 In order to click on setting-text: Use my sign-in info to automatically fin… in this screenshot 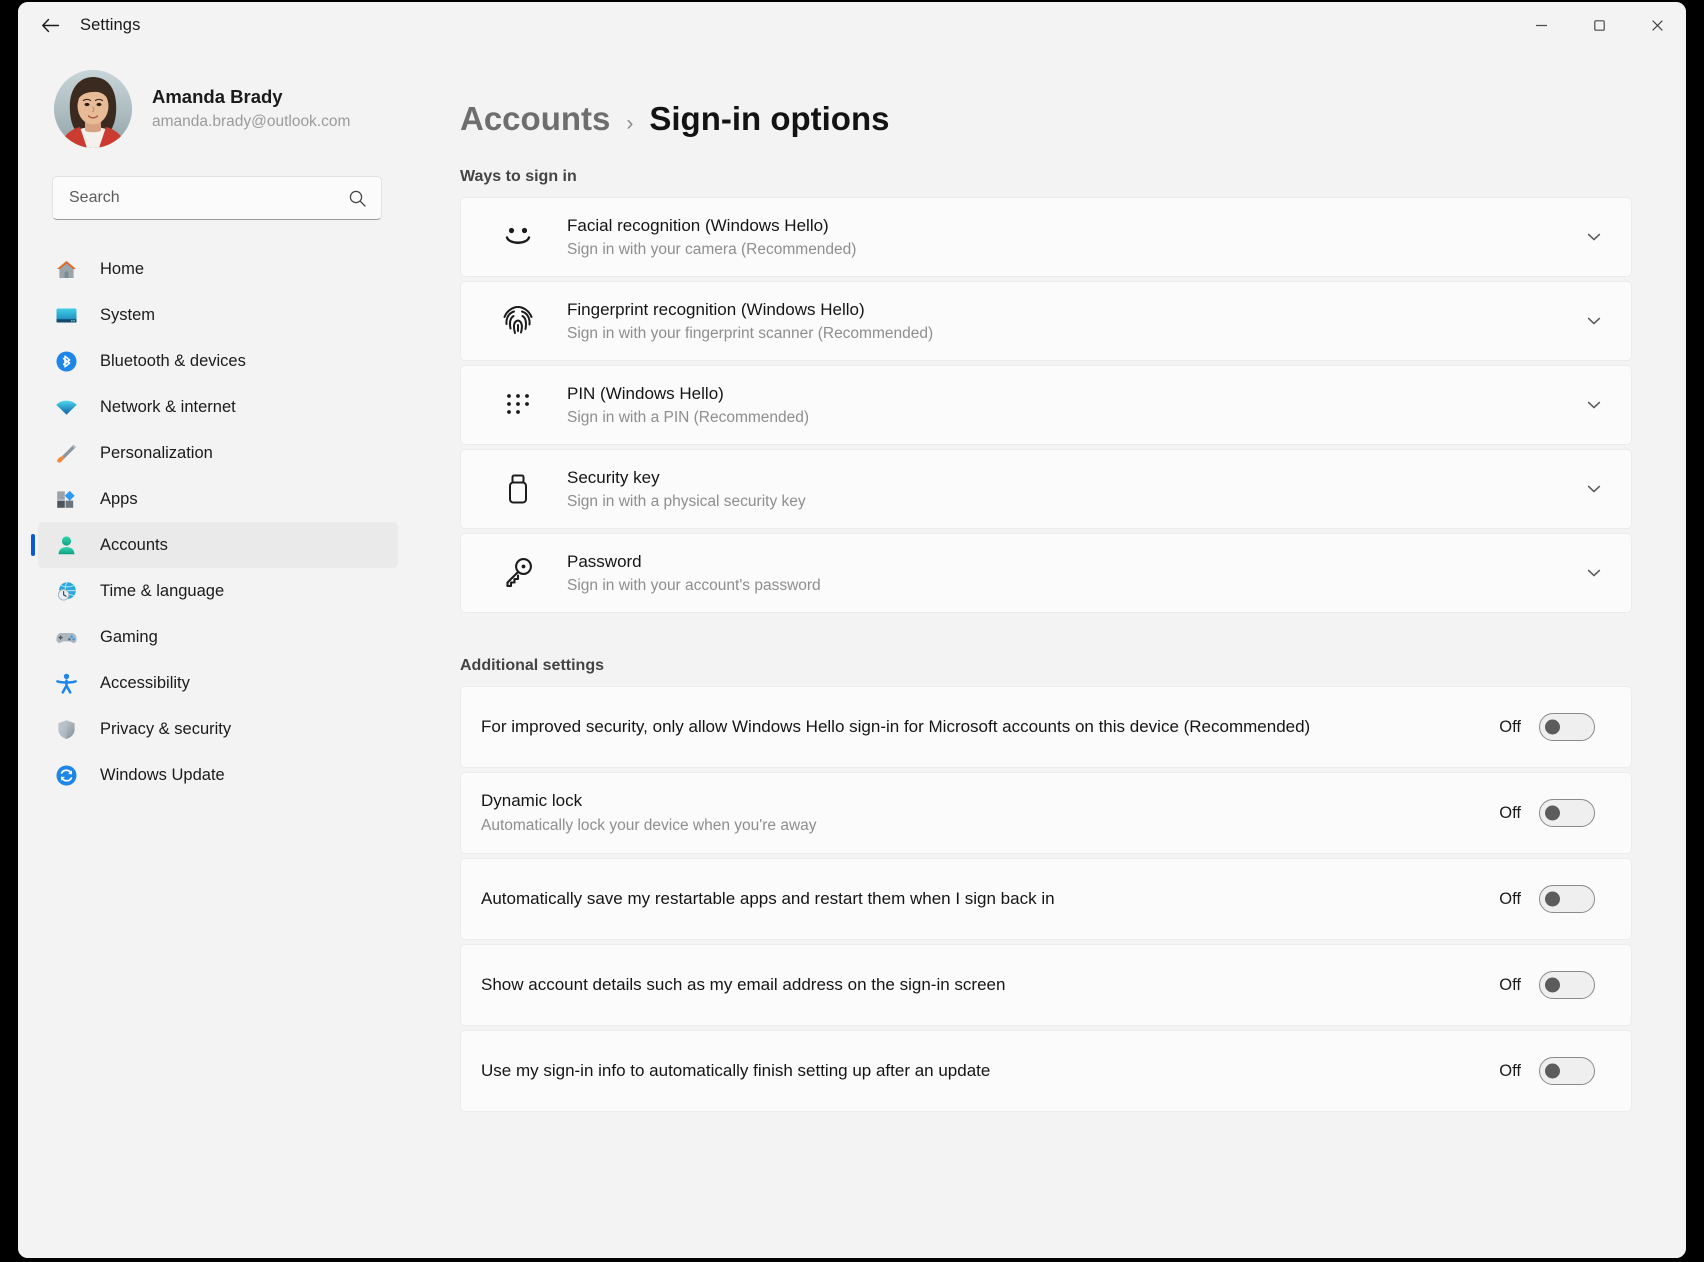, I will do `click(990, 1071)`.